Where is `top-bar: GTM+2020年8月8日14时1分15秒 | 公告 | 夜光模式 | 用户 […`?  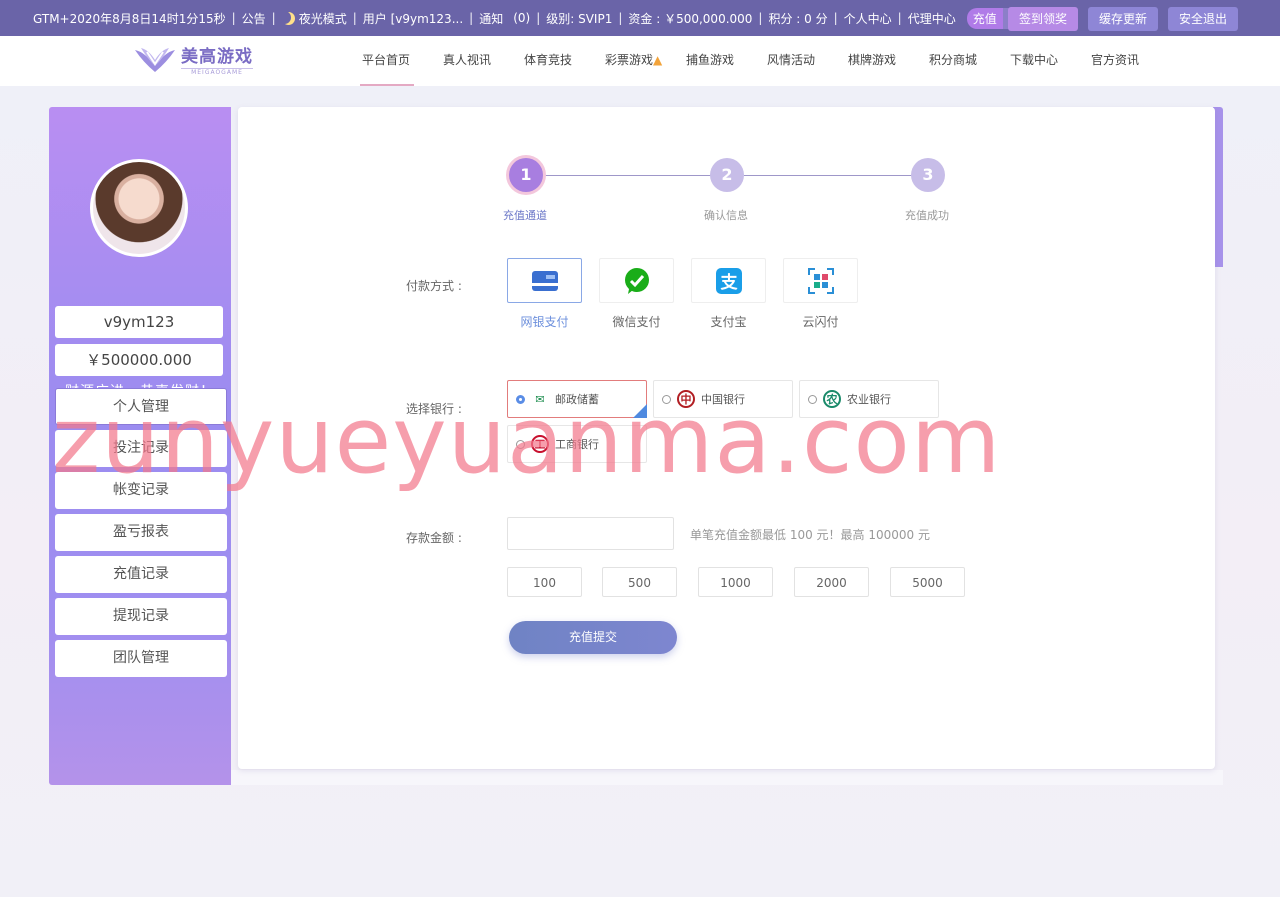
top-bar: GTM+2020年8月8日14时1分15秒 | 公告 | 夜光模式 | 用户 [… is located at coordinates (640, 18).